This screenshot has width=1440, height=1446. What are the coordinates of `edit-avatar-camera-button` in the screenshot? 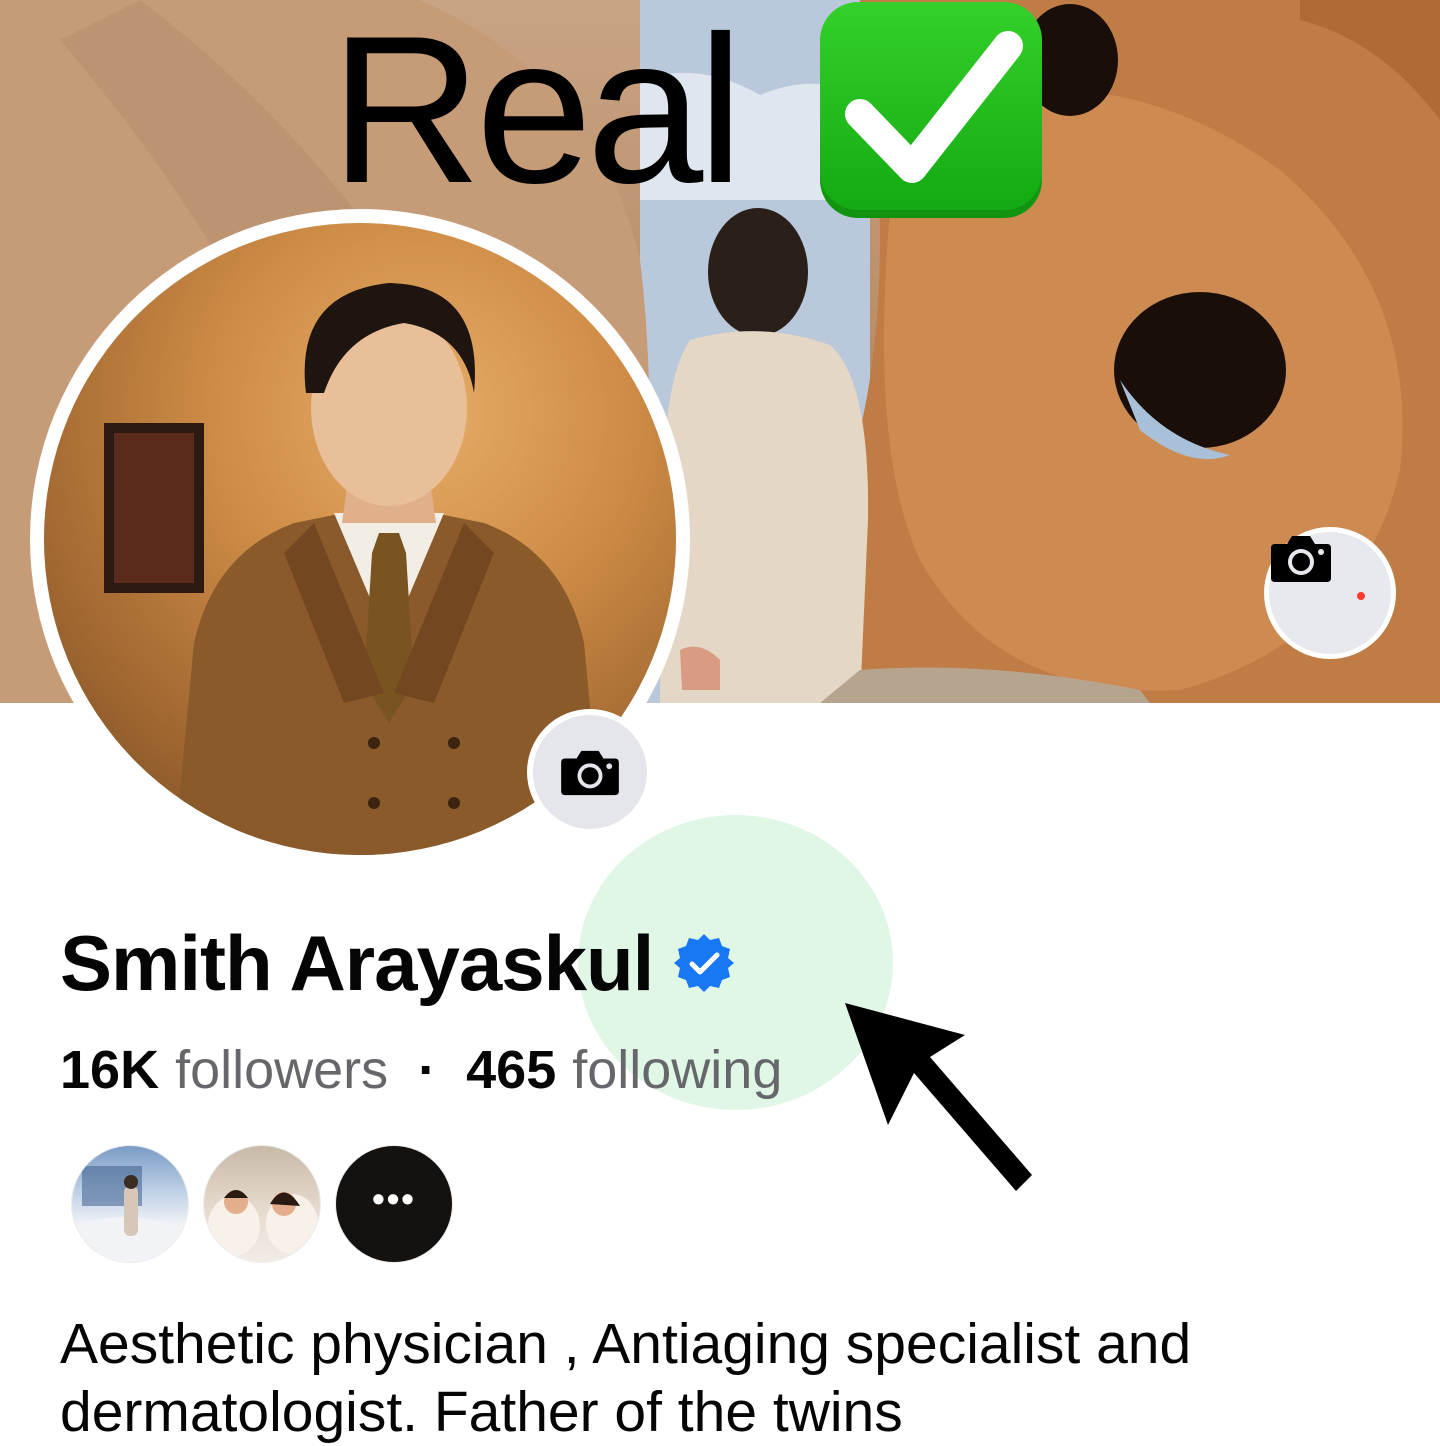 It's located at (590, 772).